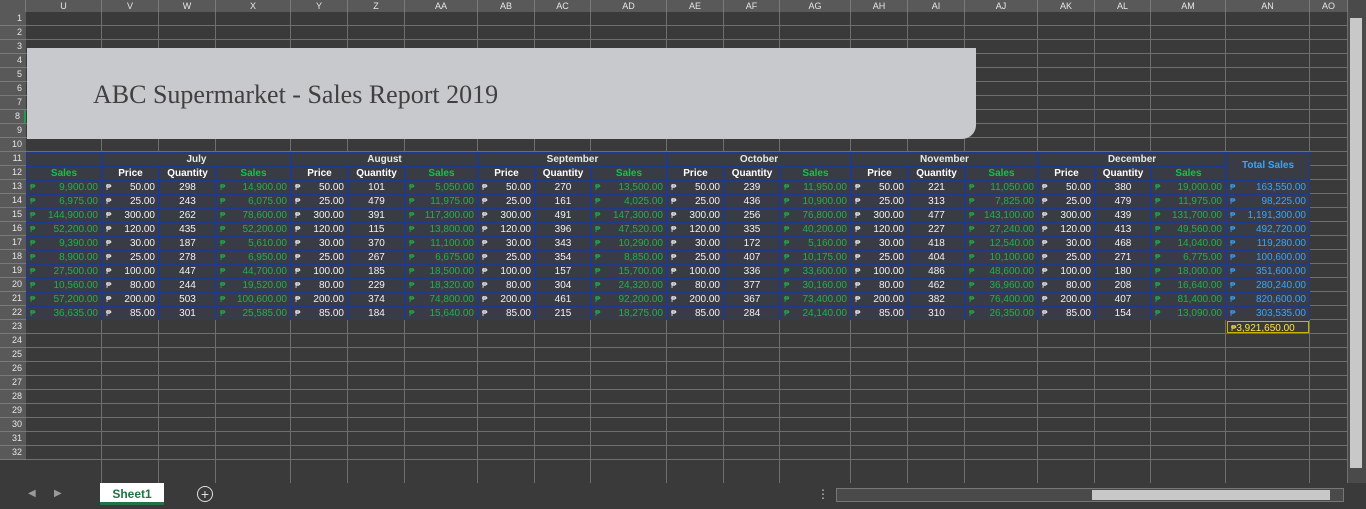 The image size is (1366, 509). What do you see at coordinates (187, 187) in the screenshot?
I see `quantity-cell: 298` at bounding box center [187, 187].